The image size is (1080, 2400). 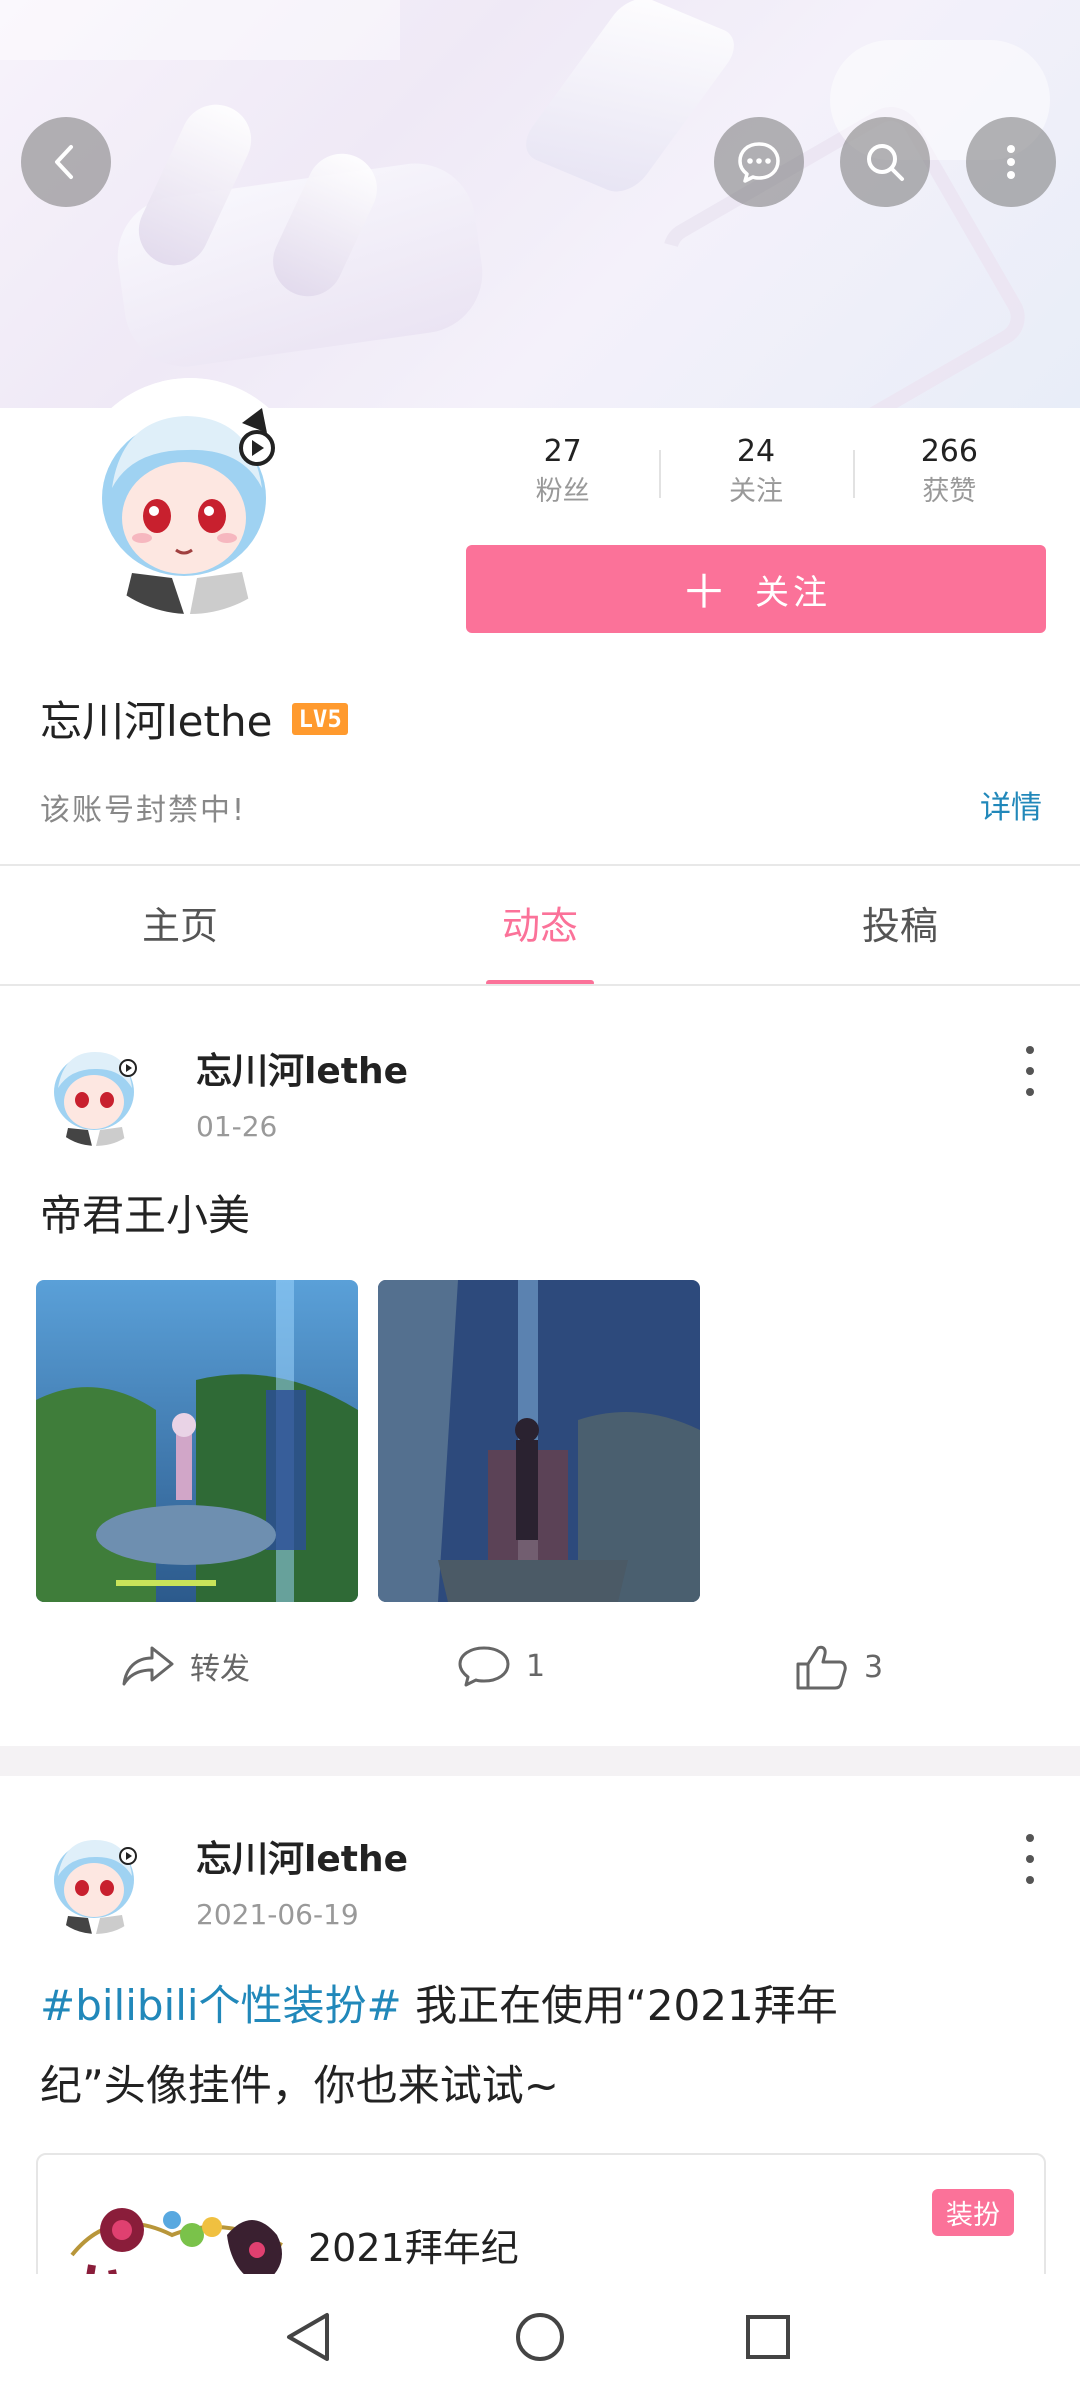 I want to click on tab-dynamics: 动态, so click(x=540, y=926).